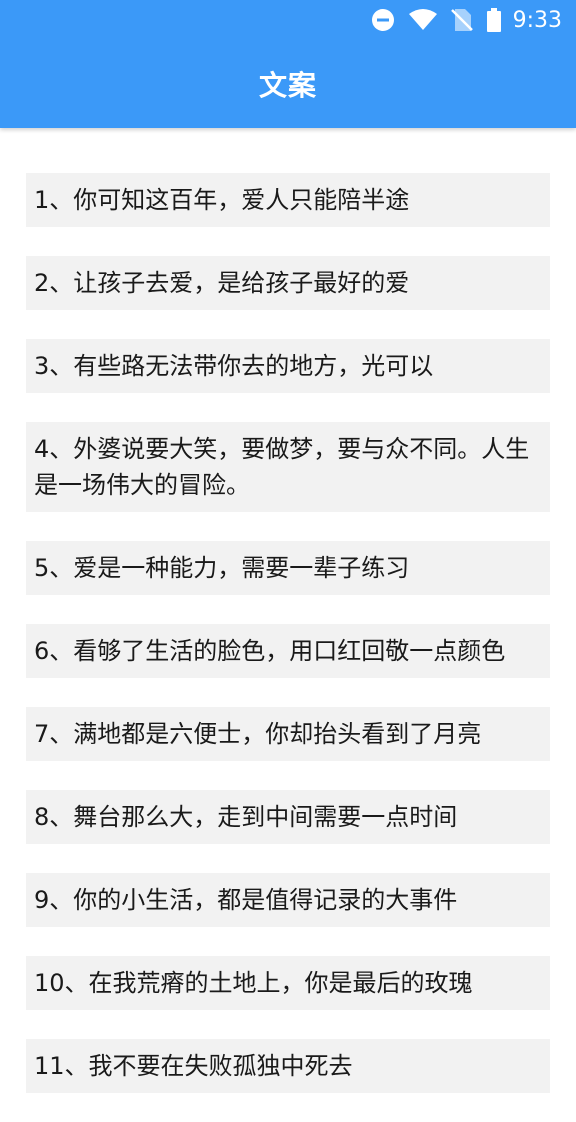 Image resolution: width=576 pixels, height=1122 pixels. I want to click on list-item: 1、你可知这百年，爱人只能陪半途, so click(288, 200).